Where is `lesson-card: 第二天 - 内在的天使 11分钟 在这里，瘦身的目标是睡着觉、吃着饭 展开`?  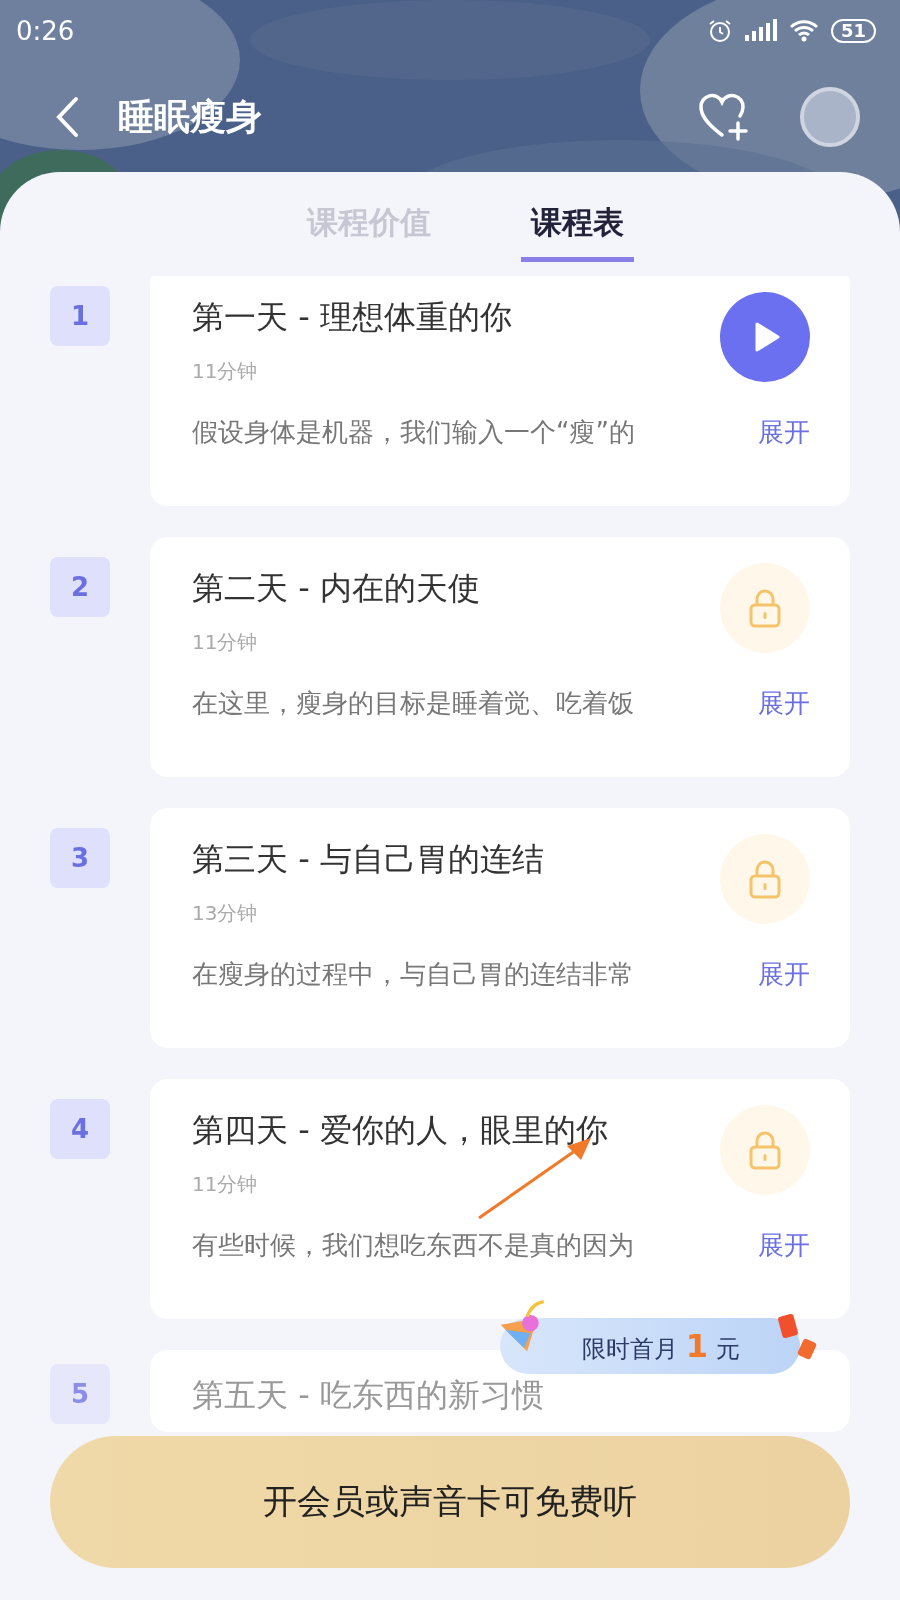 lesson-card: 第二天 - 内在的天使 11分钟 在这里，瘦身的目标是睡着觉、吃着饭 展开 is located at coordinates (500, 657).